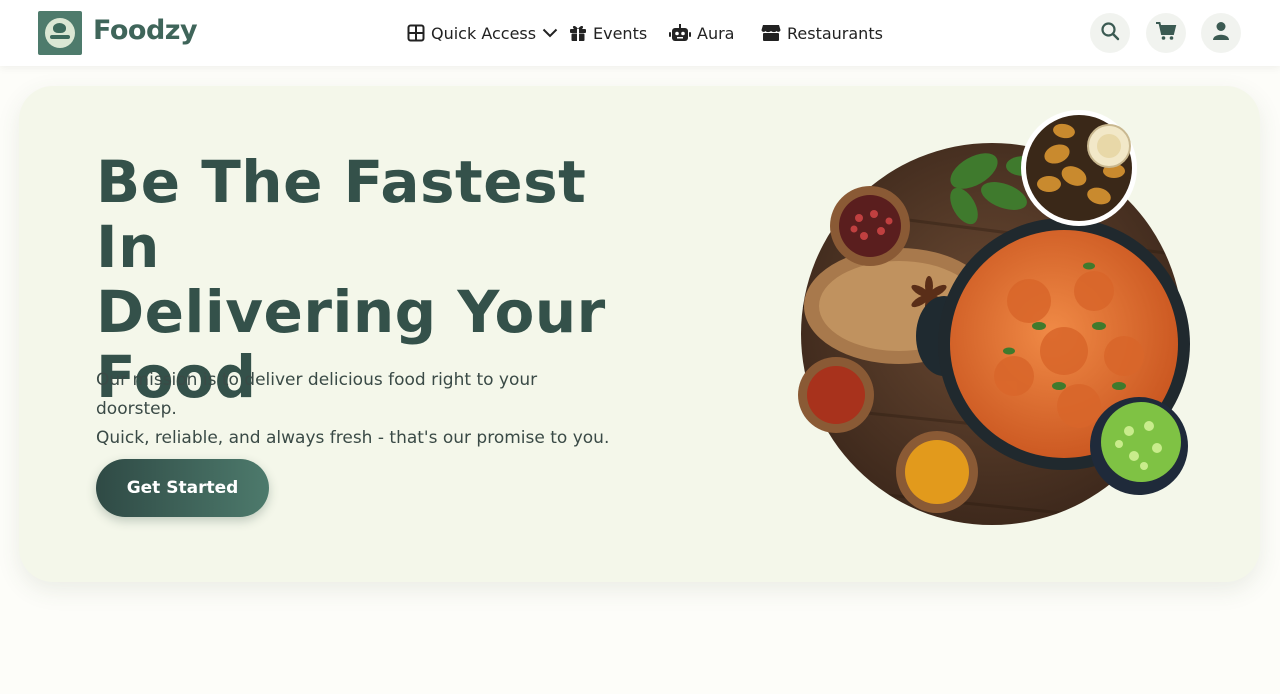 Image resolution: width=1280 pixels, height=694 pixels. What do you see at coordinates (341, 214) in the screenshot?
I see `hero-title-line: Be The Fastest In` at bounding box center [341, 214].